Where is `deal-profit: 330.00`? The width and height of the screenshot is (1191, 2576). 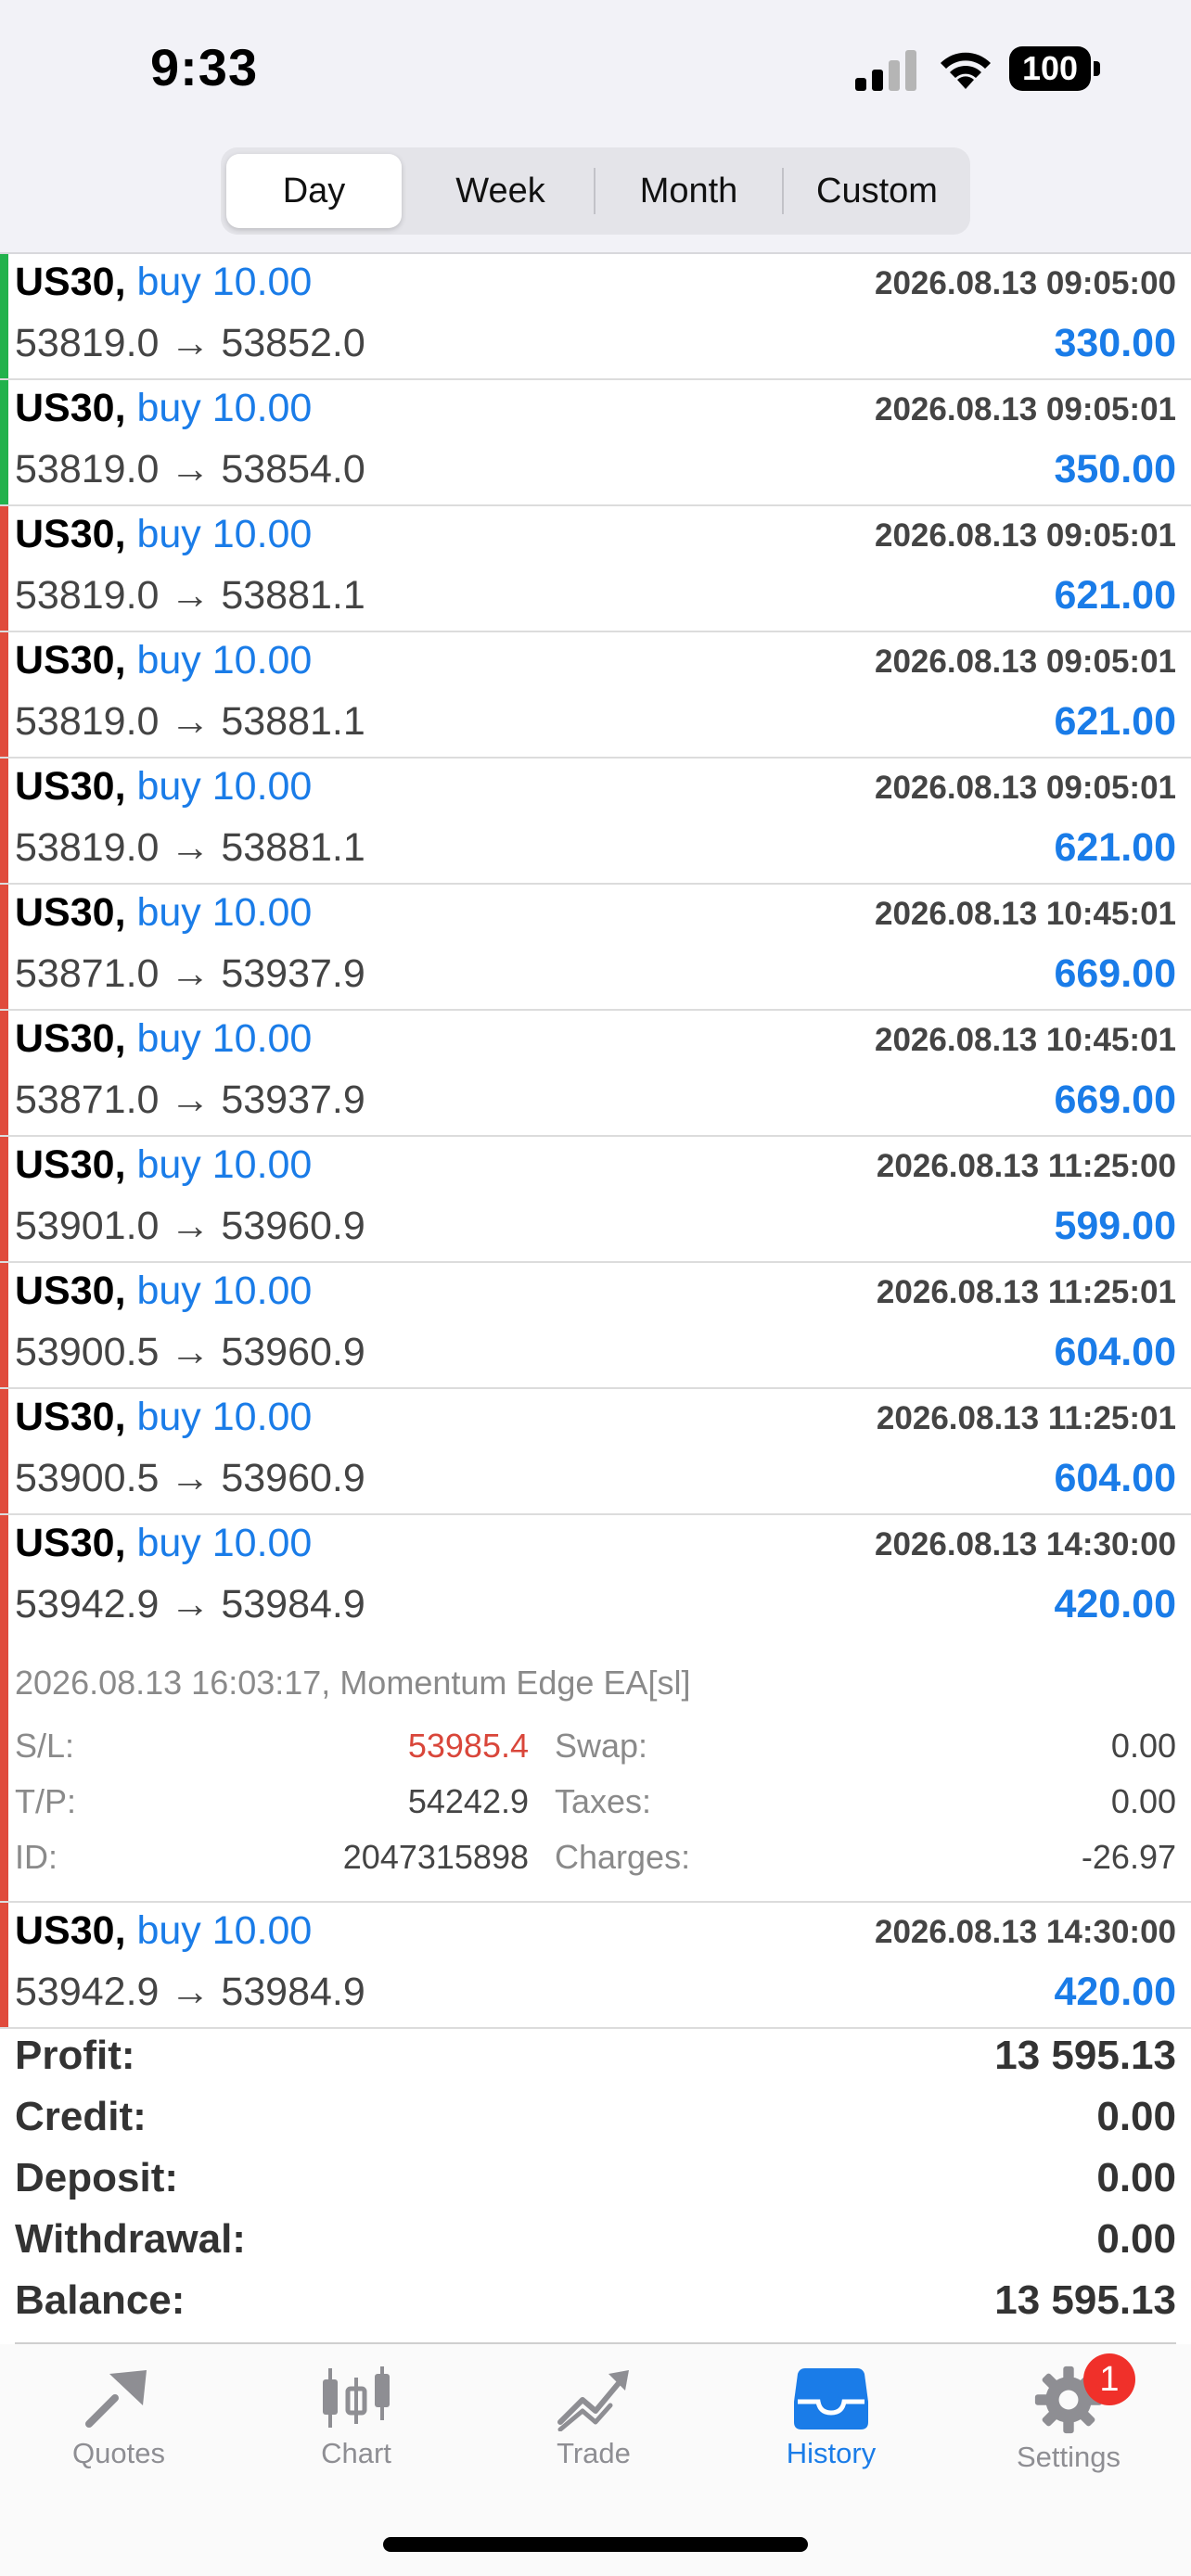 deal-profit: 330.00 is located at coordinates (1115, 343).